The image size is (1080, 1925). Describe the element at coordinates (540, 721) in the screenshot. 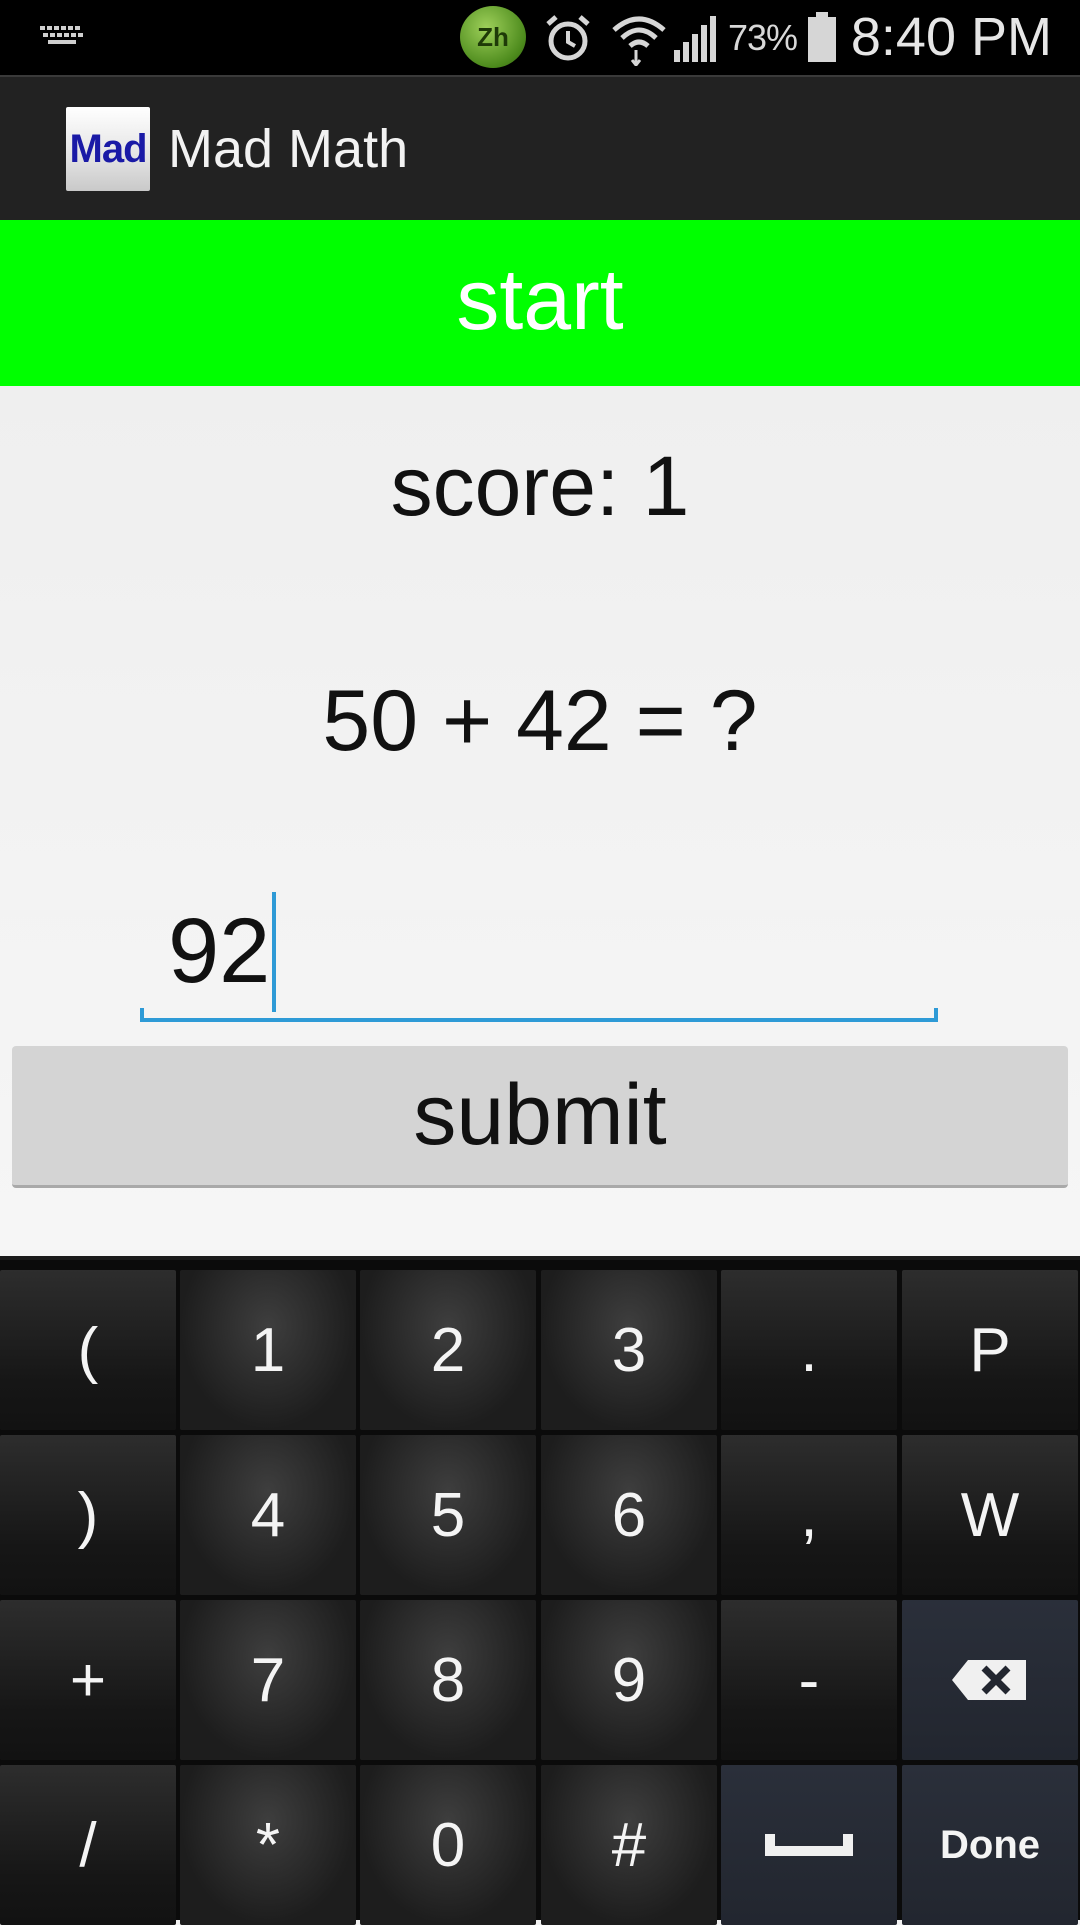

I see `question-label: 50 + 42 = ?` at that location.